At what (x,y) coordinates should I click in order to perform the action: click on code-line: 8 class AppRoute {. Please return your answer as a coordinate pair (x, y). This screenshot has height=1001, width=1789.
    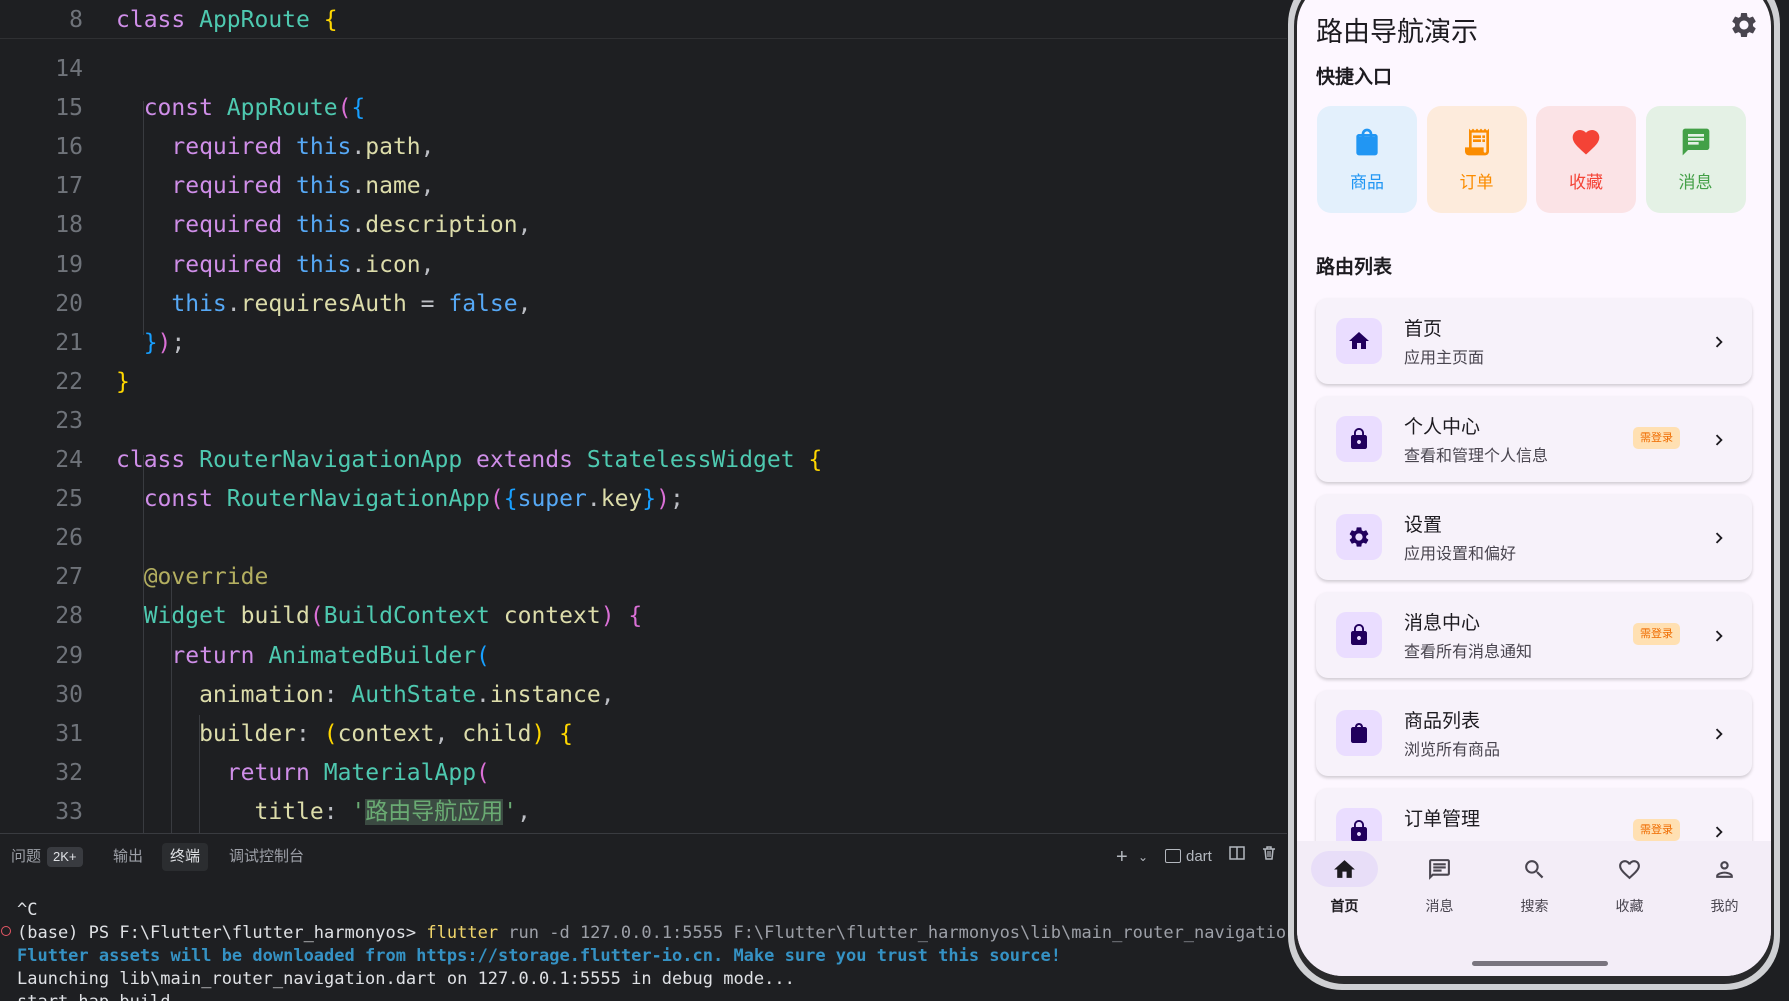
    Looking at the image, I should click on (643, 20).